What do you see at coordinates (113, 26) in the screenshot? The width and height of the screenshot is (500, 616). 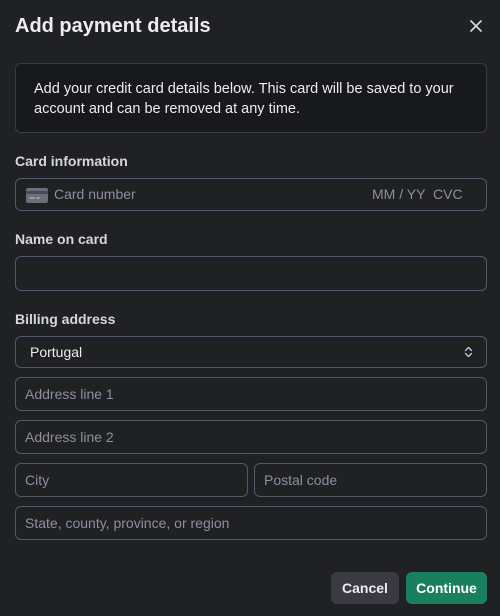 I see `dialog-title: Add payment details` at bounding box center [113, 26].